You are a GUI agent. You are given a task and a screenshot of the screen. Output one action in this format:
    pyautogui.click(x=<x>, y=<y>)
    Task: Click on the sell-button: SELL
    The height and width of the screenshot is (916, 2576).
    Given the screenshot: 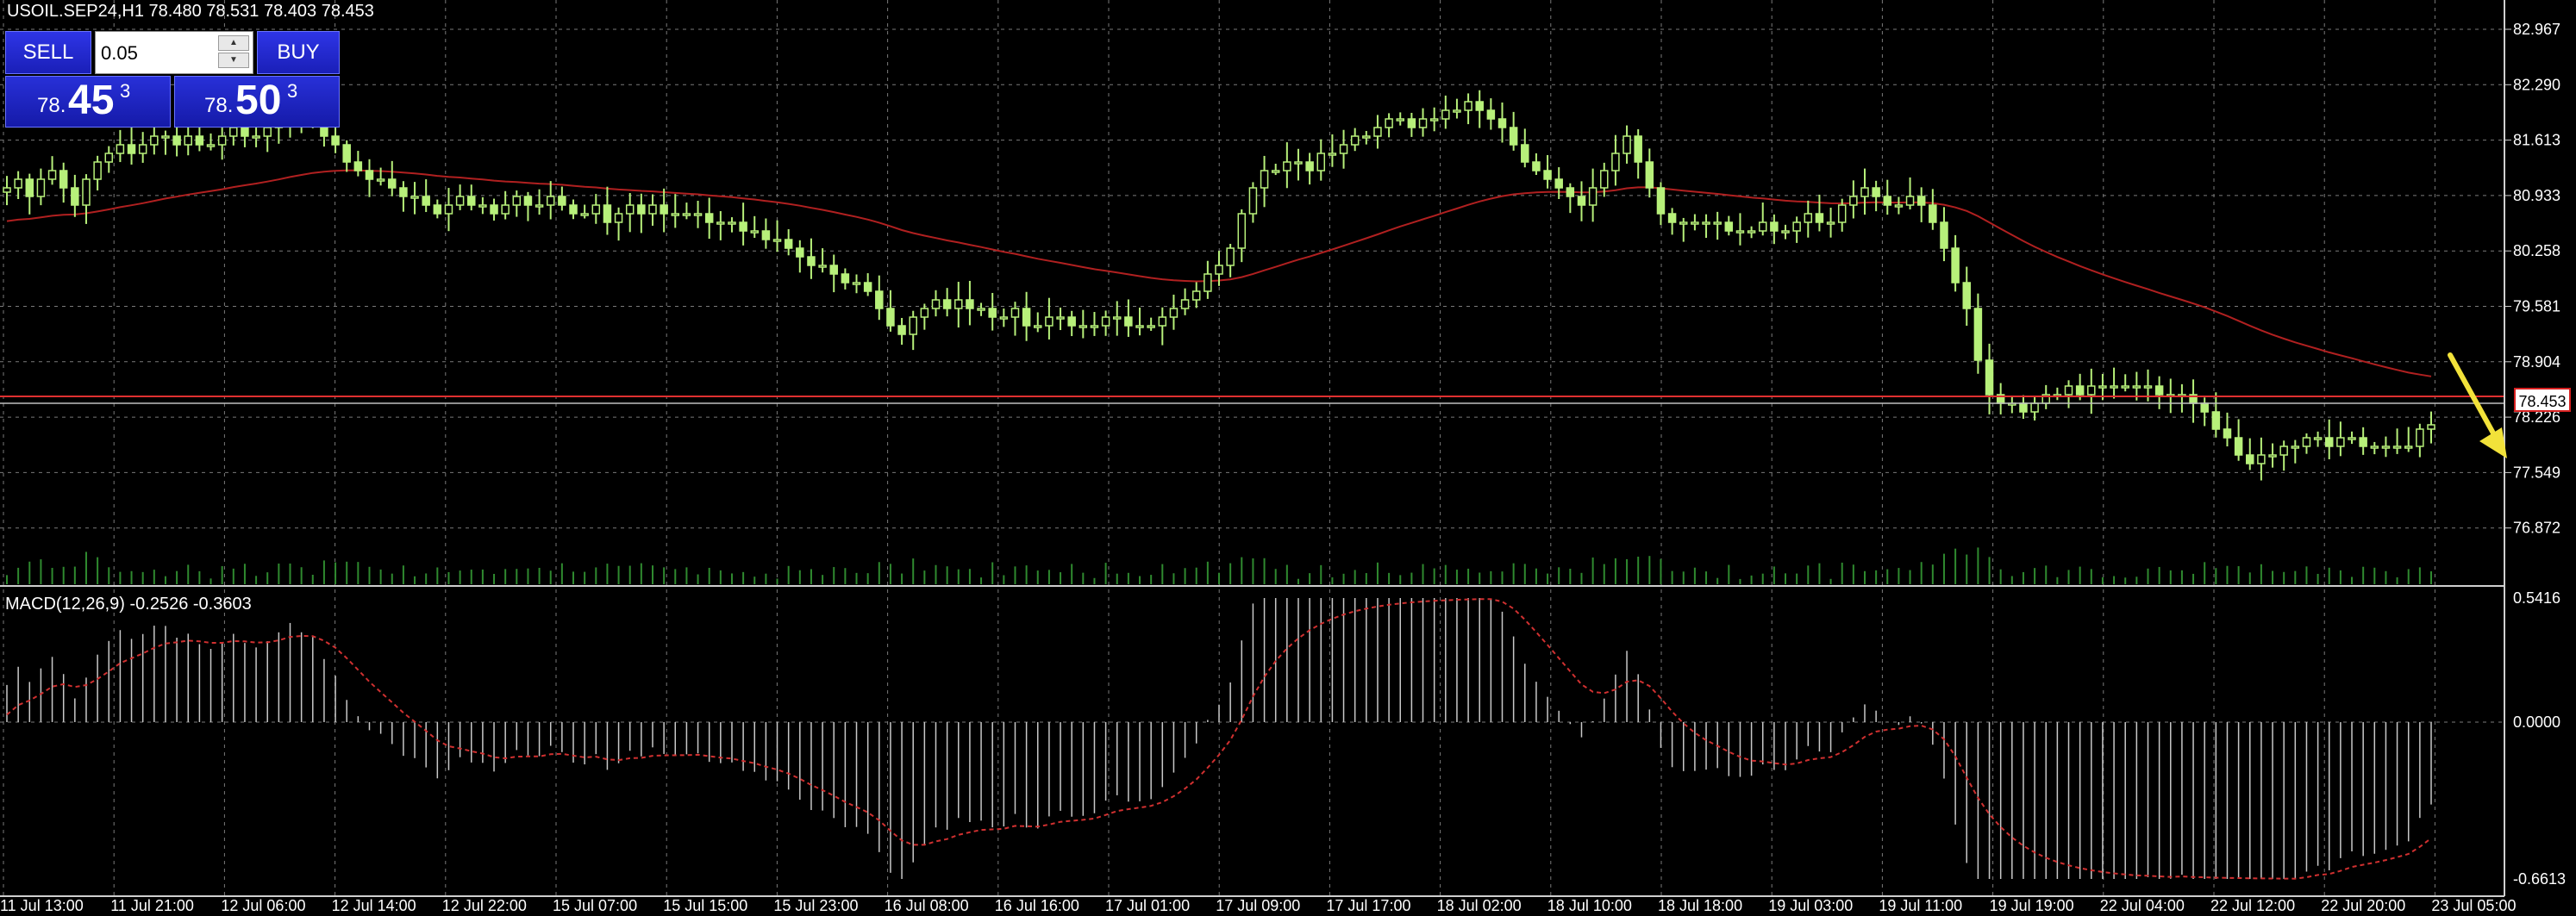 What is the action you would take?
    pyautogui.click(x=48, y=52)
    